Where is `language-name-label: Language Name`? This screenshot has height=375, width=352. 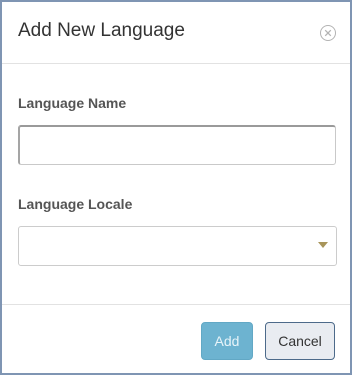
language-name-label: Language Name is located at coordinates (72, 103).